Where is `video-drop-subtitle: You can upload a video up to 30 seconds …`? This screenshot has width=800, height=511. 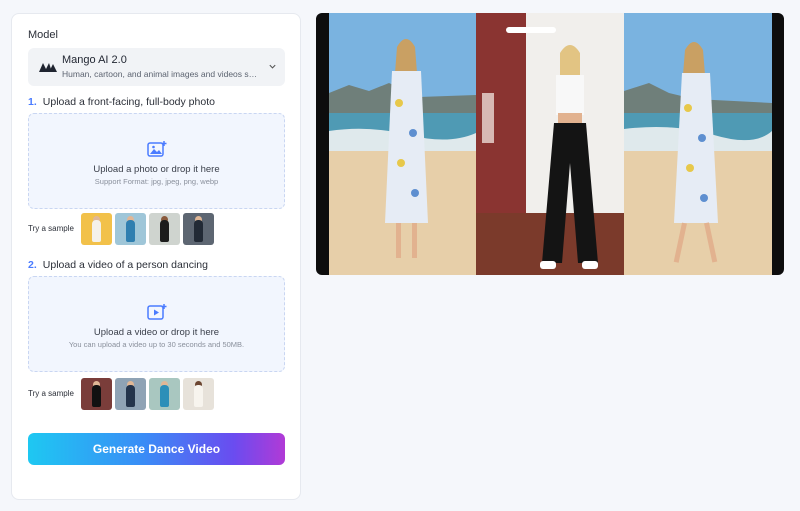
video-drop-subtitle: You can upload a video up to 30 seconds … is located at coordinates (156, 344).